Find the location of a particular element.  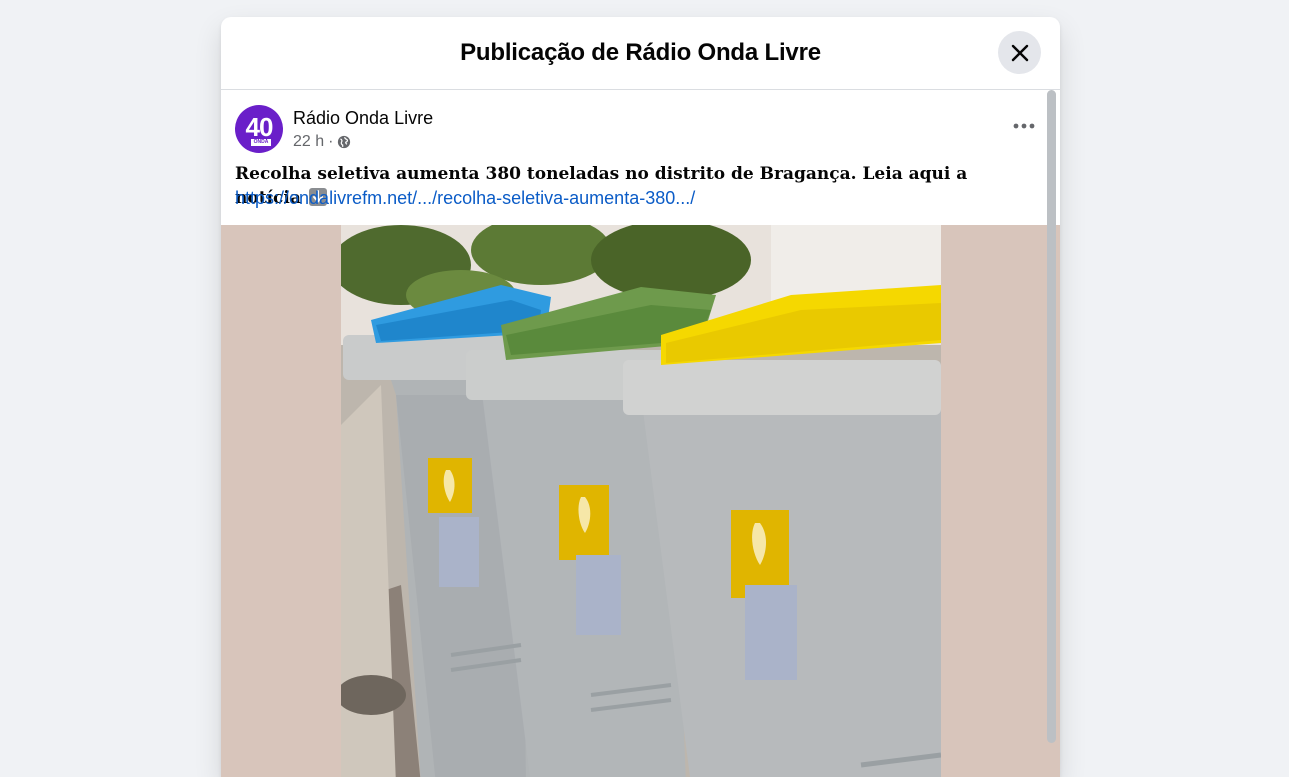

post-header: 40 ONDA LIVRE Rádio Onda Livre 22 h · is located at coordinates (334, 129).